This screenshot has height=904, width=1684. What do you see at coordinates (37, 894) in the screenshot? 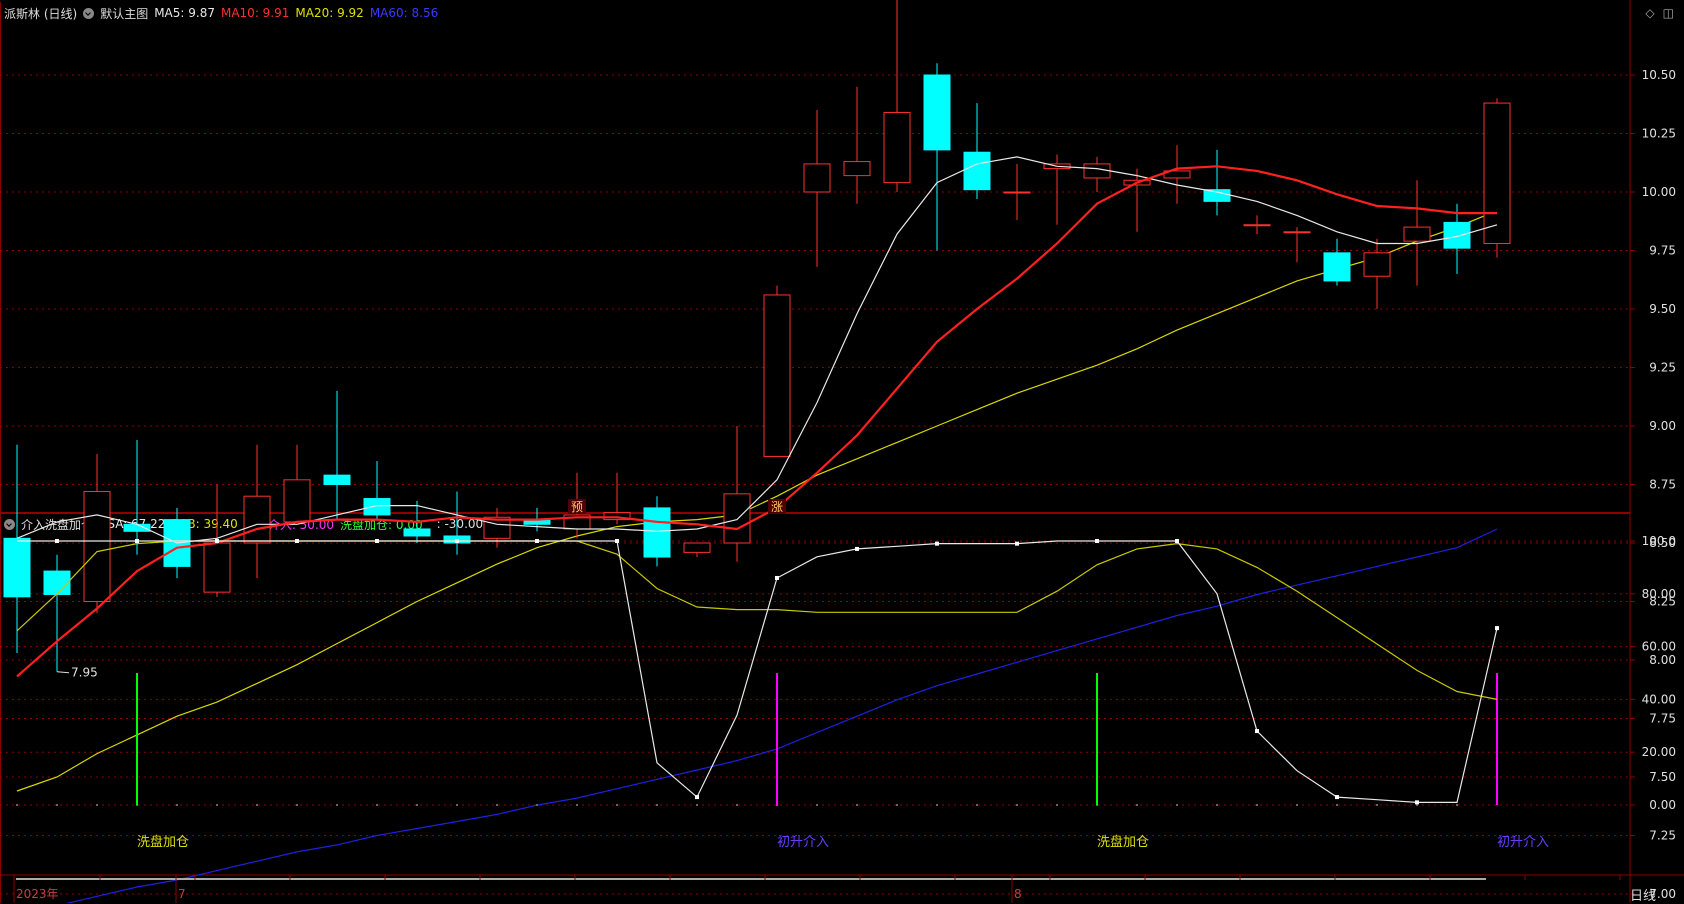
I see `date-label: 2023年` at bounding box center [37, 894].